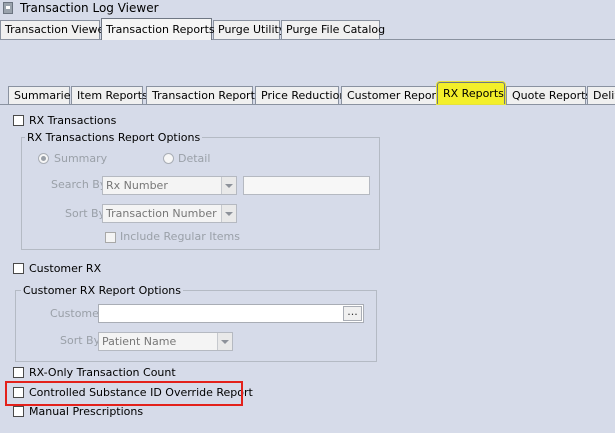 The image size is (615, 433). What do you see at coordinates (333, 29) in the screenshot?
I see `tab-purge-file-catalog: Purge File Catalog` at bounding box center [333, 29].